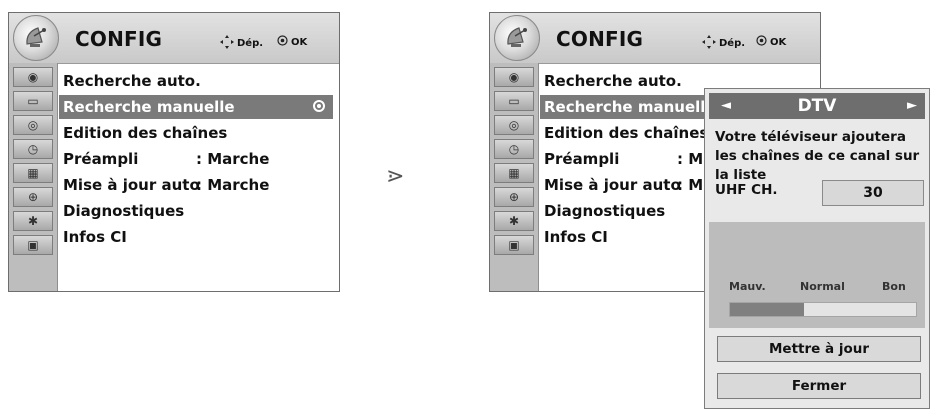 This screenshot has height=409, width=935. Describe the element at coordinates (767, 309) in the screenshot. I see `signal-strength-fill` at that location.